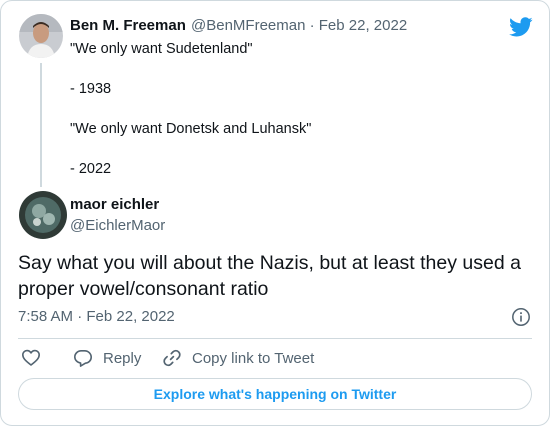 The height and width of the screenshot is (426, 550). I want to click on like-button, so click(31, 358).